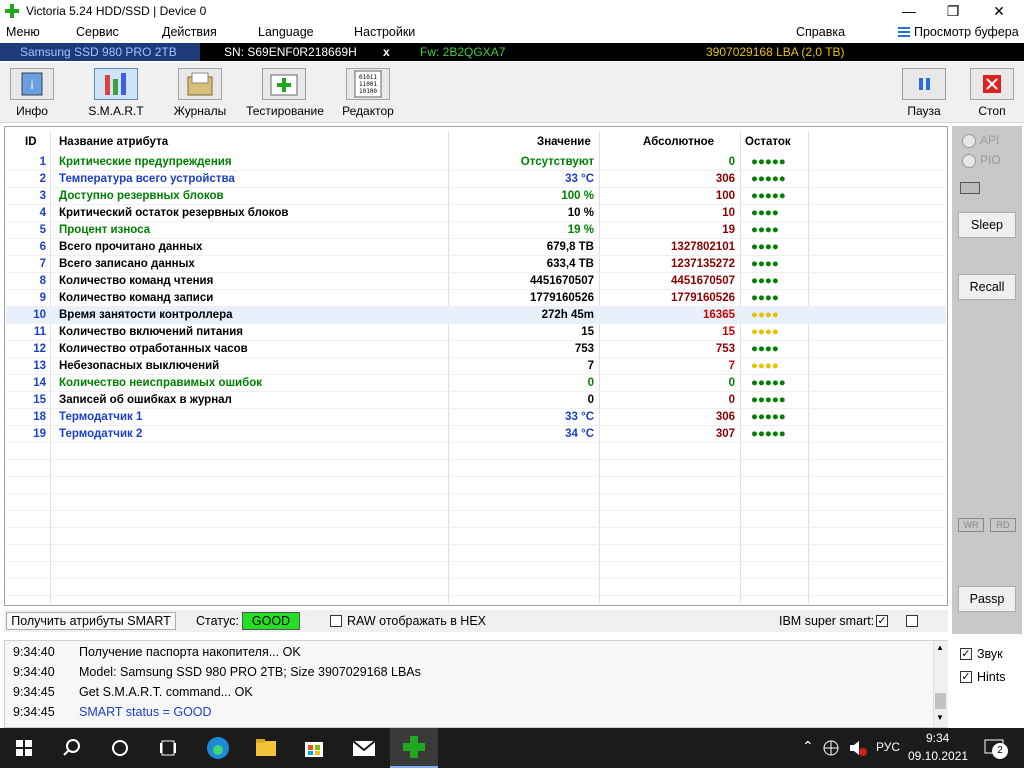 The image size is (1024, 771). I want to click on table-row: 13 Небезопасных выключений 7 7 ●●●●, so click(476, 366).